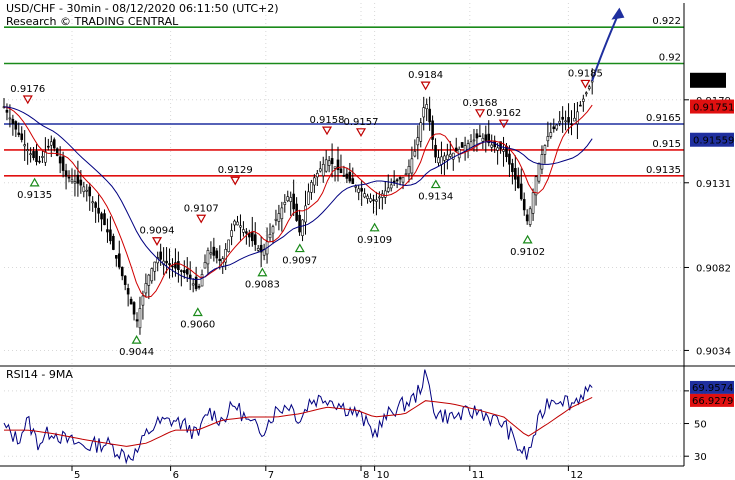  What do you see at coordinates (201, 208) in the screenshot?
I see `swing-high-label: 0.9107` at bounding box center [201, 208].